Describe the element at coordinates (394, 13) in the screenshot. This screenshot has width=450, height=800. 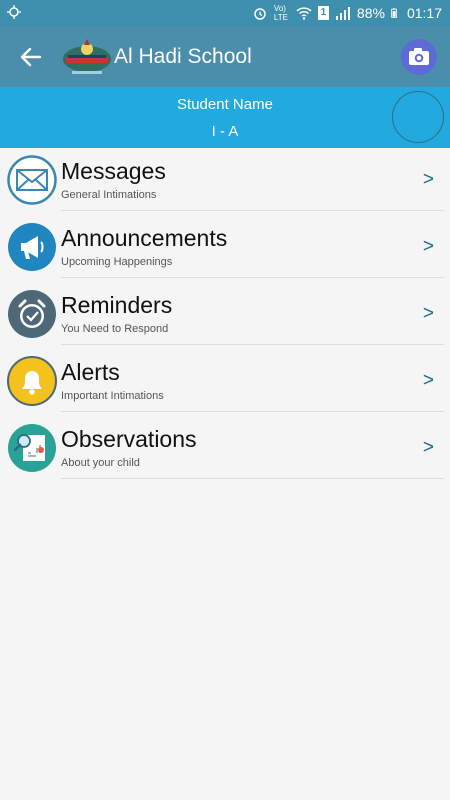
I see `battery-icon` at that location.